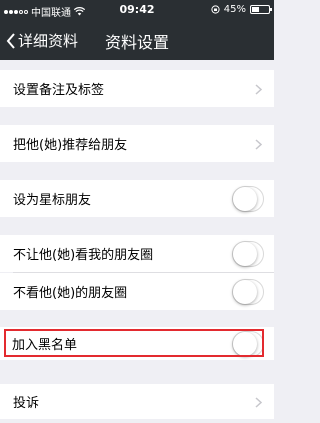 The height and width of the screenshot is (423, 320). I want to click on nav-bar: 详细资料 资料设置, so click(137, 40).